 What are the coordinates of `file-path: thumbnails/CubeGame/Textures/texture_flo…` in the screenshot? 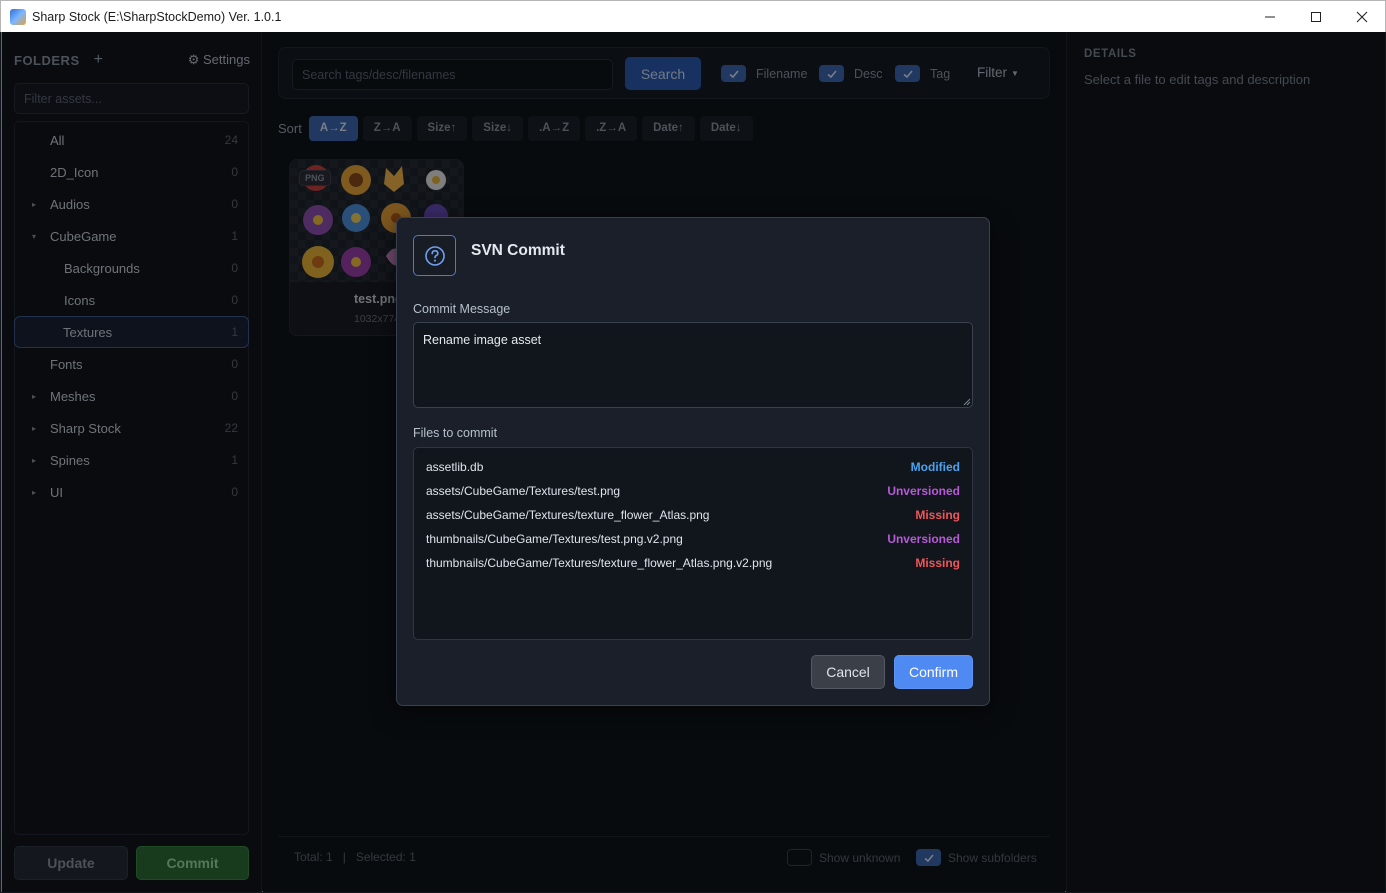 It's located at (599, 563).